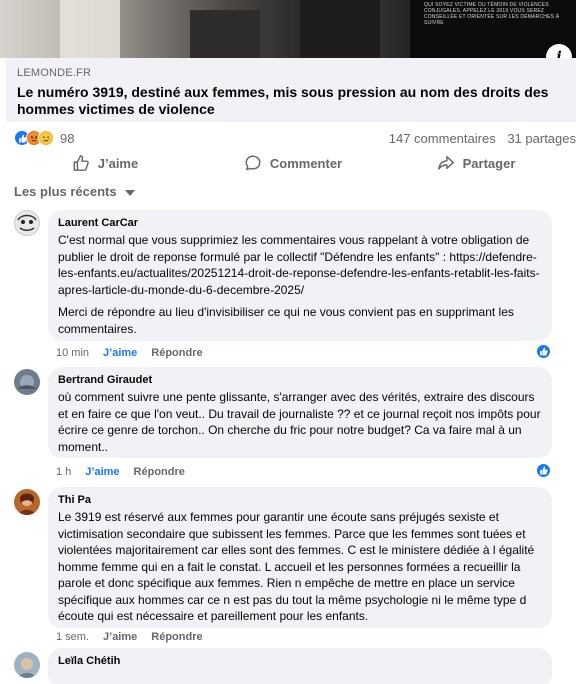 The height and width of the screenshot is (684, 576). What do you see at coordinates (300, 380) in the screenshot?
I see `comment-author: Bertrand Giraudet` at bounding box center [300, 380].